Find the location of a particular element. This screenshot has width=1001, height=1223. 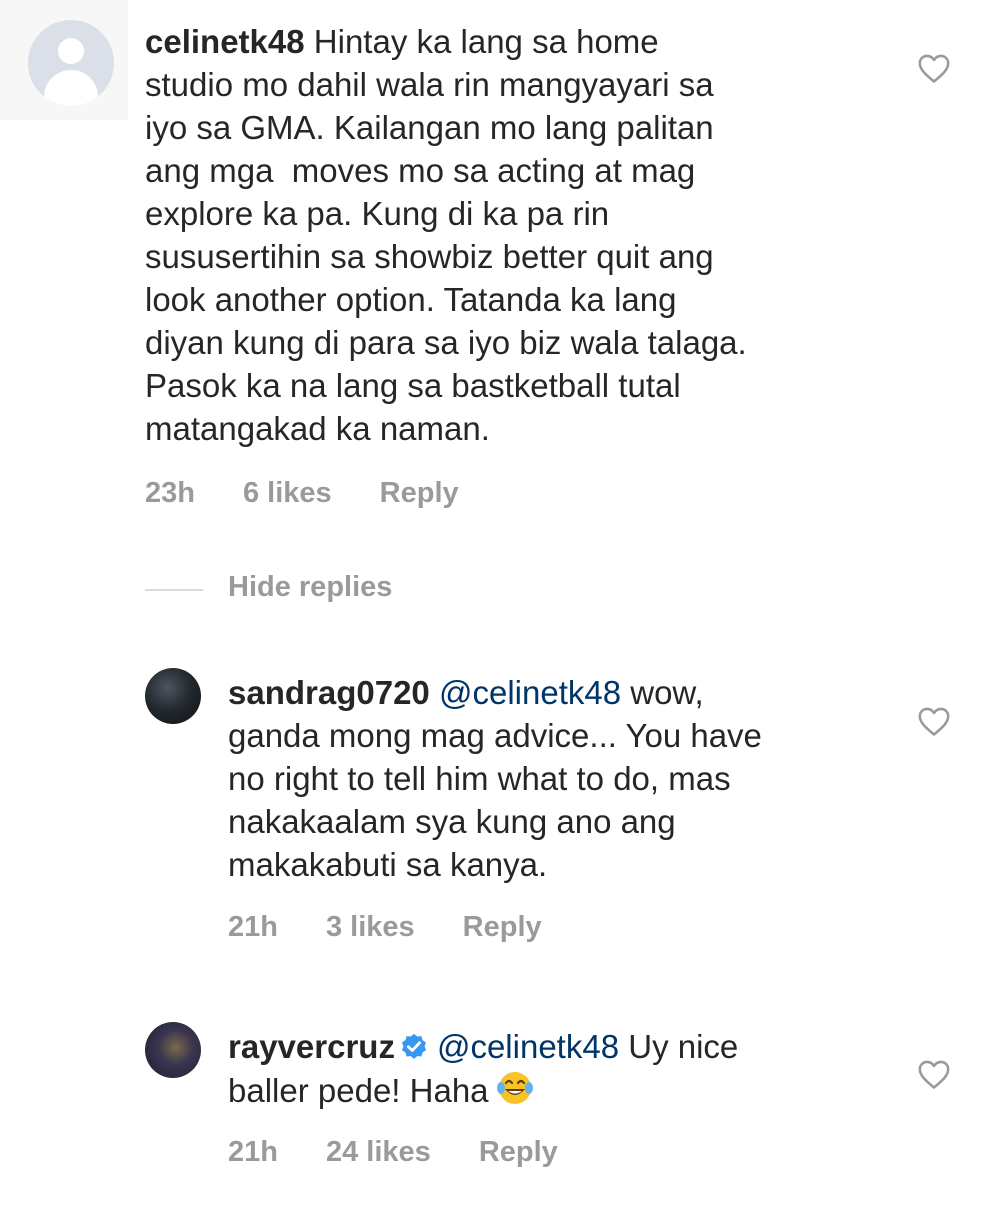

comment-first-line: Hintay ka lang sa home is located at coordinates (481, 41).